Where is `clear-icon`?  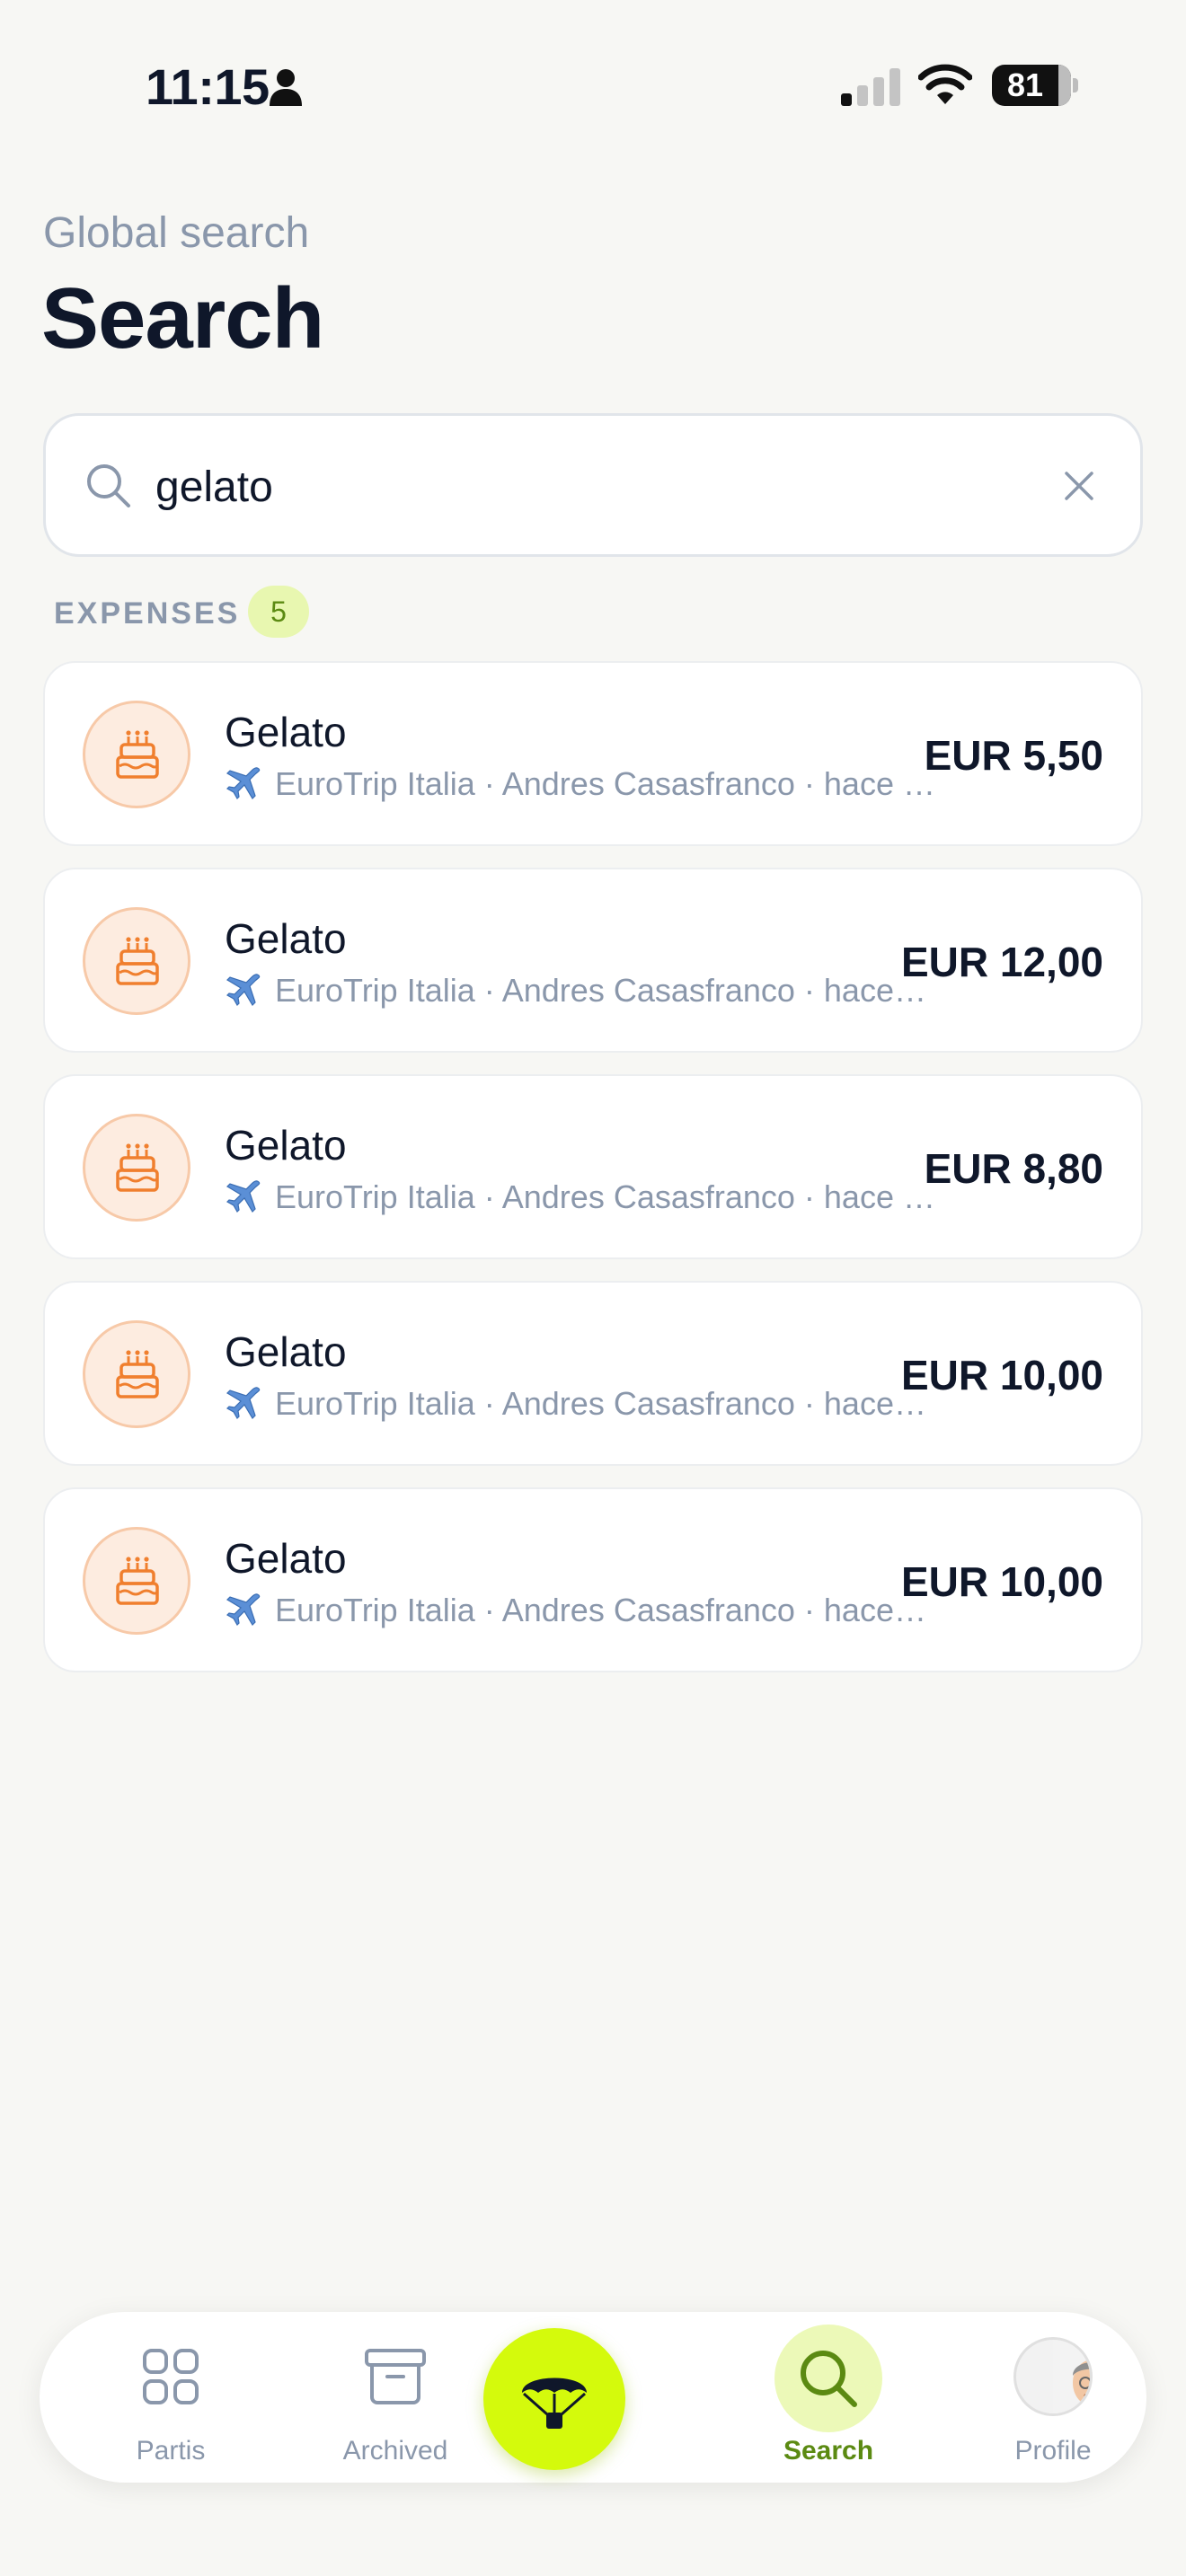
clear-icon is located at coordinates (1079, 486).